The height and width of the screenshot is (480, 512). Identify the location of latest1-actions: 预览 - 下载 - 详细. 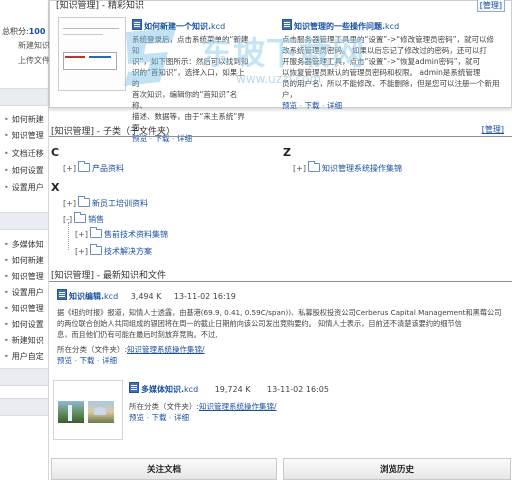
(87, 360).